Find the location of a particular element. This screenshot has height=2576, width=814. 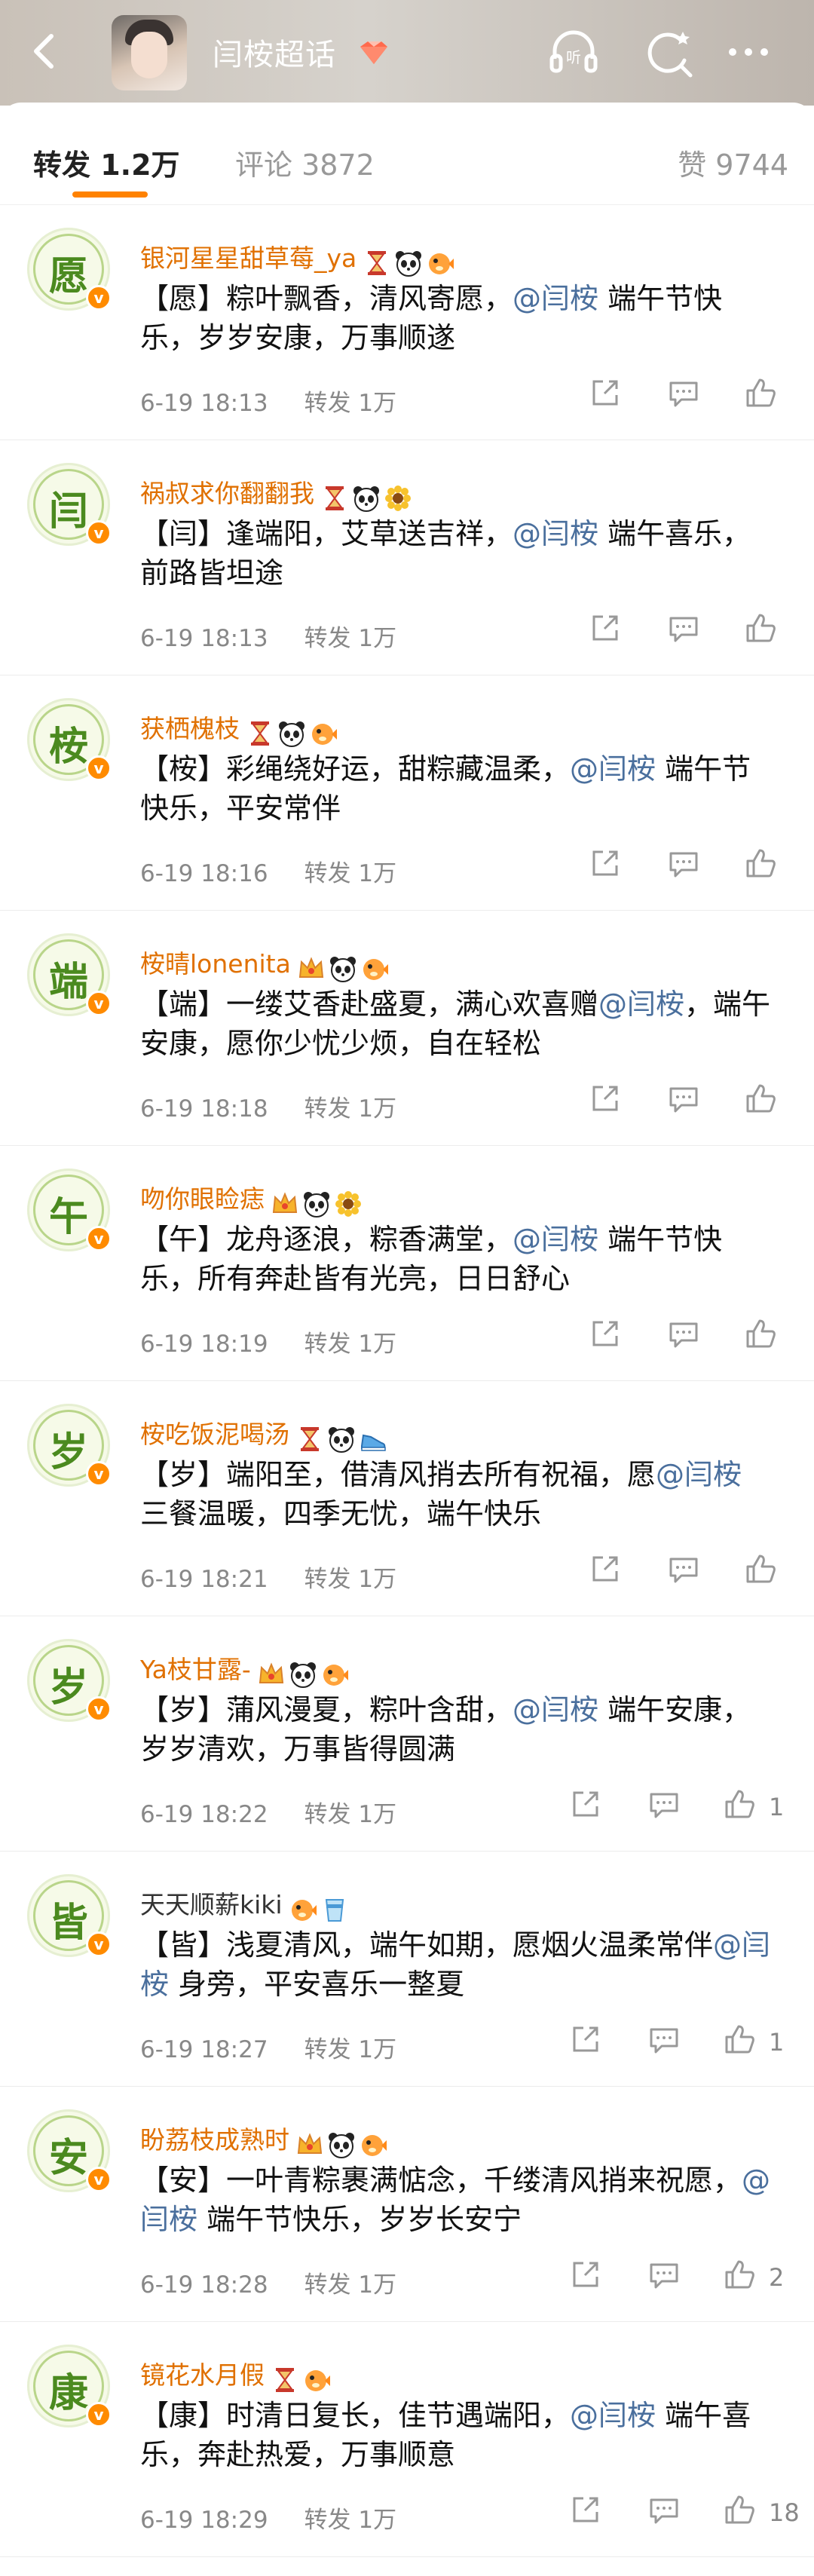

username: 银河星星甜草莓_ya is located at coordinates (298, 257).